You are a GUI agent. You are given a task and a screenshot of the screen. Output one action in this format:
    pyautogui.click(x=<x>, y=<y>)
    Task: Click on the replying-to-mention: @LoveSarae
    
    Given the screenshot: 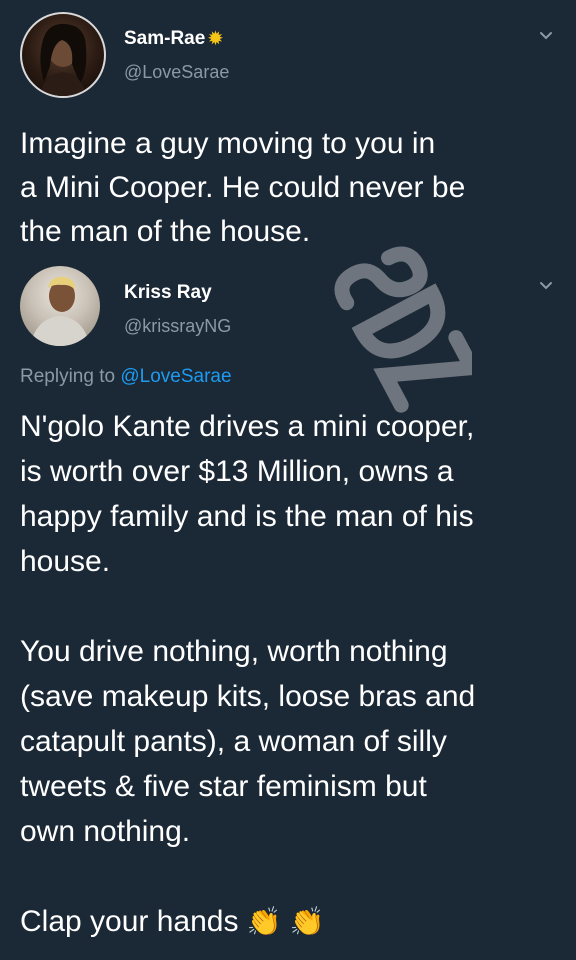 What is the action you would take?
    pyautogui.click(x=175, y=376)
    